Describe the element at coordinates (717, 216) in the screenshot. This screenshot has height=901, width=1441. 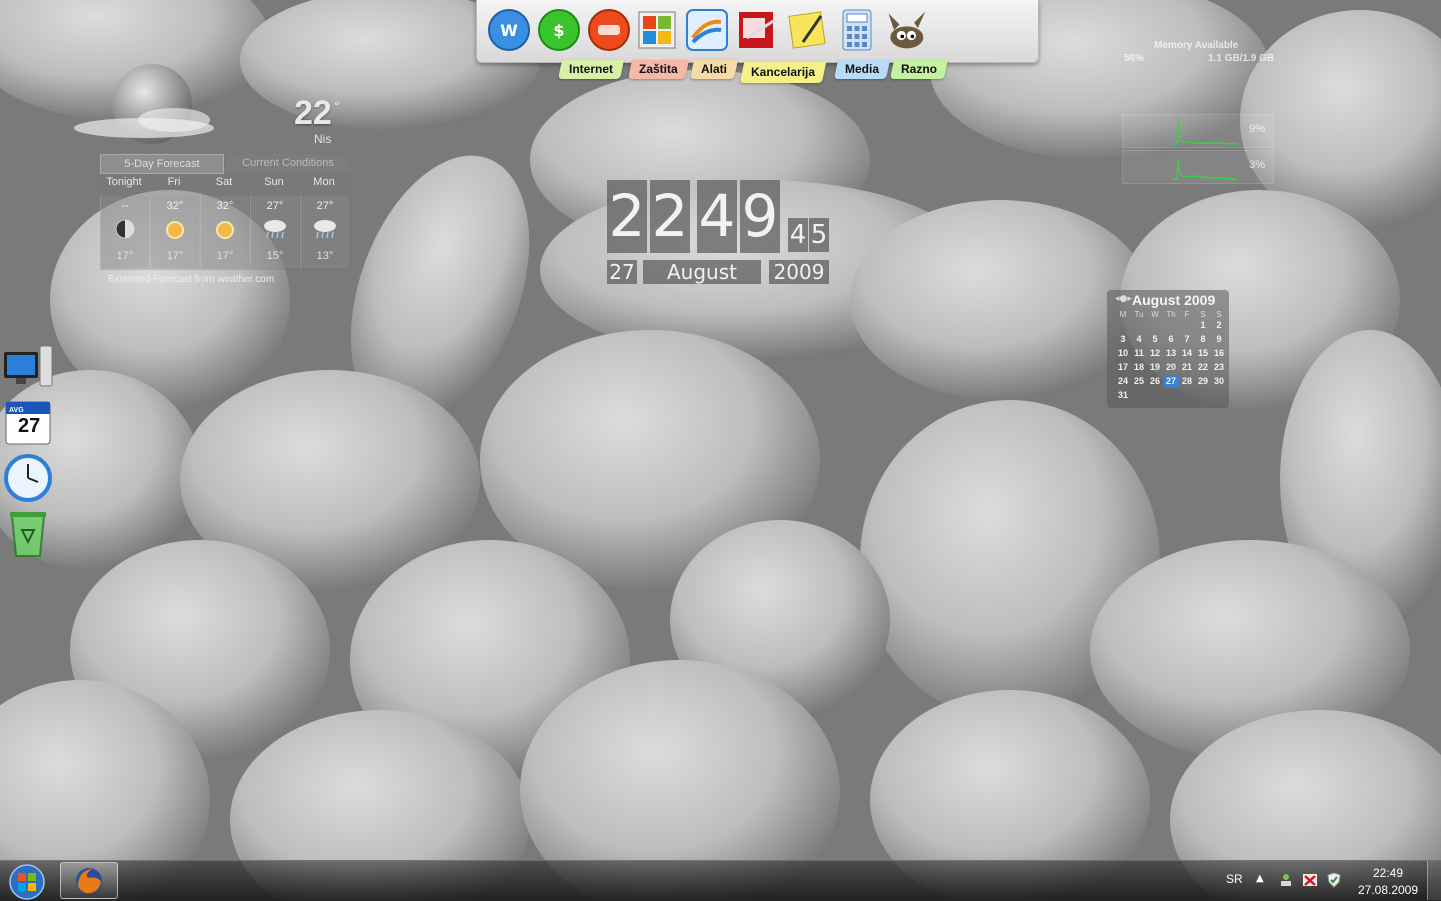
I see `minute-digit: 4` at that location.